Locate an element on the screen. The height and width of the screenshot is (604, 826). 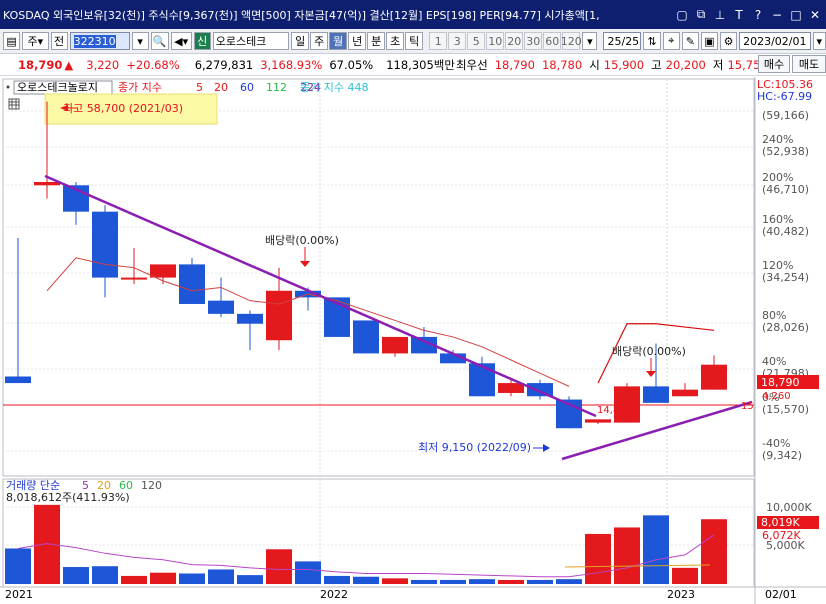
close-icon: ✕ is located at coordinates (815, 15).